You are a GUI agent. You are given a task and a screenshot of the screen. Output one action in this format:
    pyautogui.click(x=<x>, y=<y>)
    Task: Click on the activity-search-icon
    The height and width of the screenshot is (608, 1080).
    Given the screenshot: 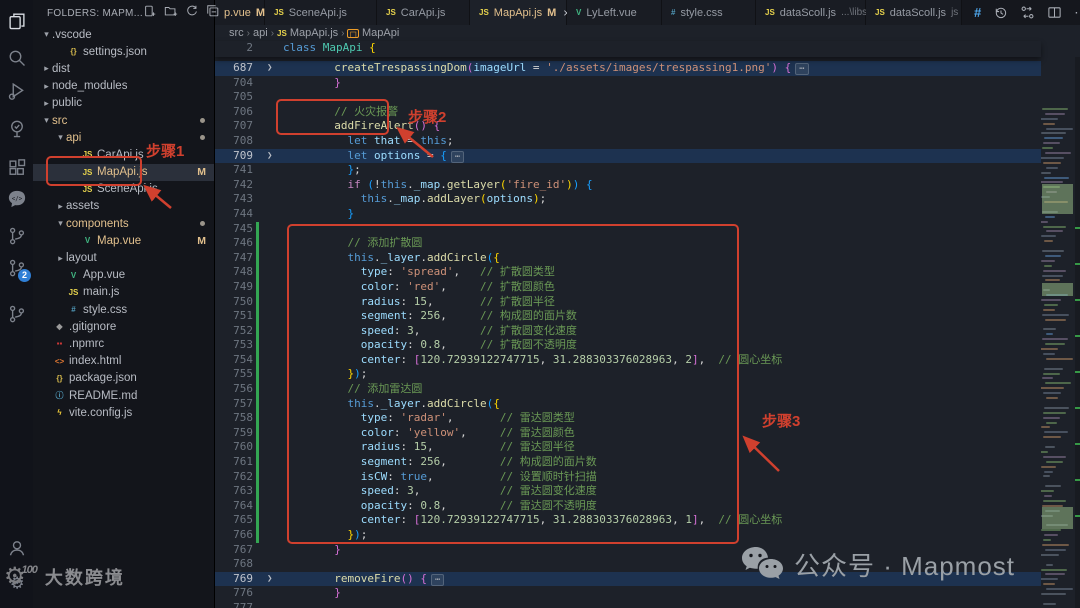 What is the action you would take?
    pyautogui.click(x=16, y=57)
    